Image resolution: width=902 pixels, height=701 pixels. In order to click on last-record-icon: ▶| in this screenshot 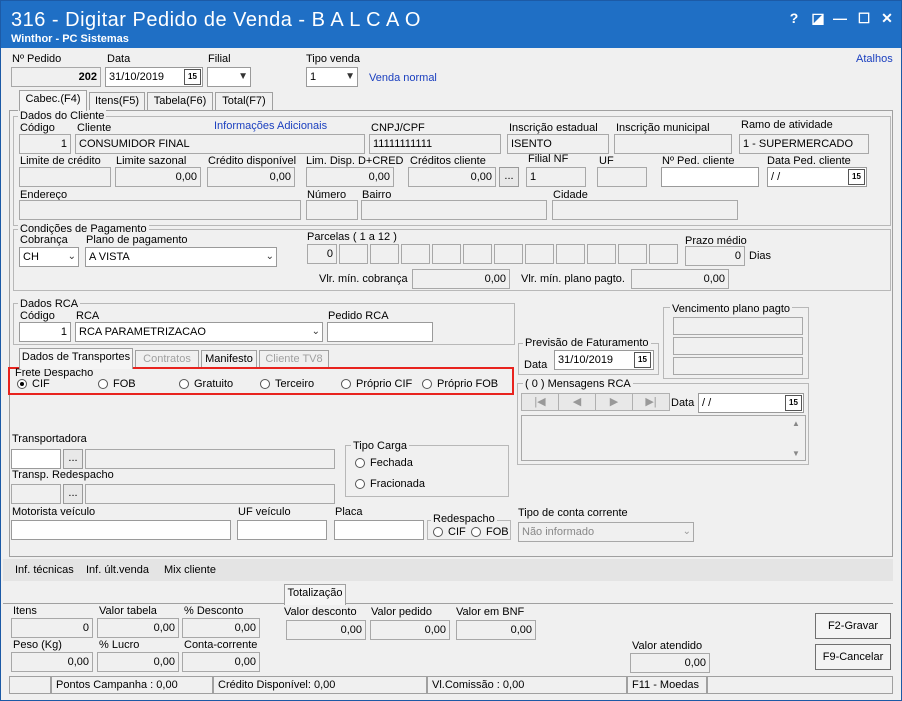, I will do `click(651, 402)`.